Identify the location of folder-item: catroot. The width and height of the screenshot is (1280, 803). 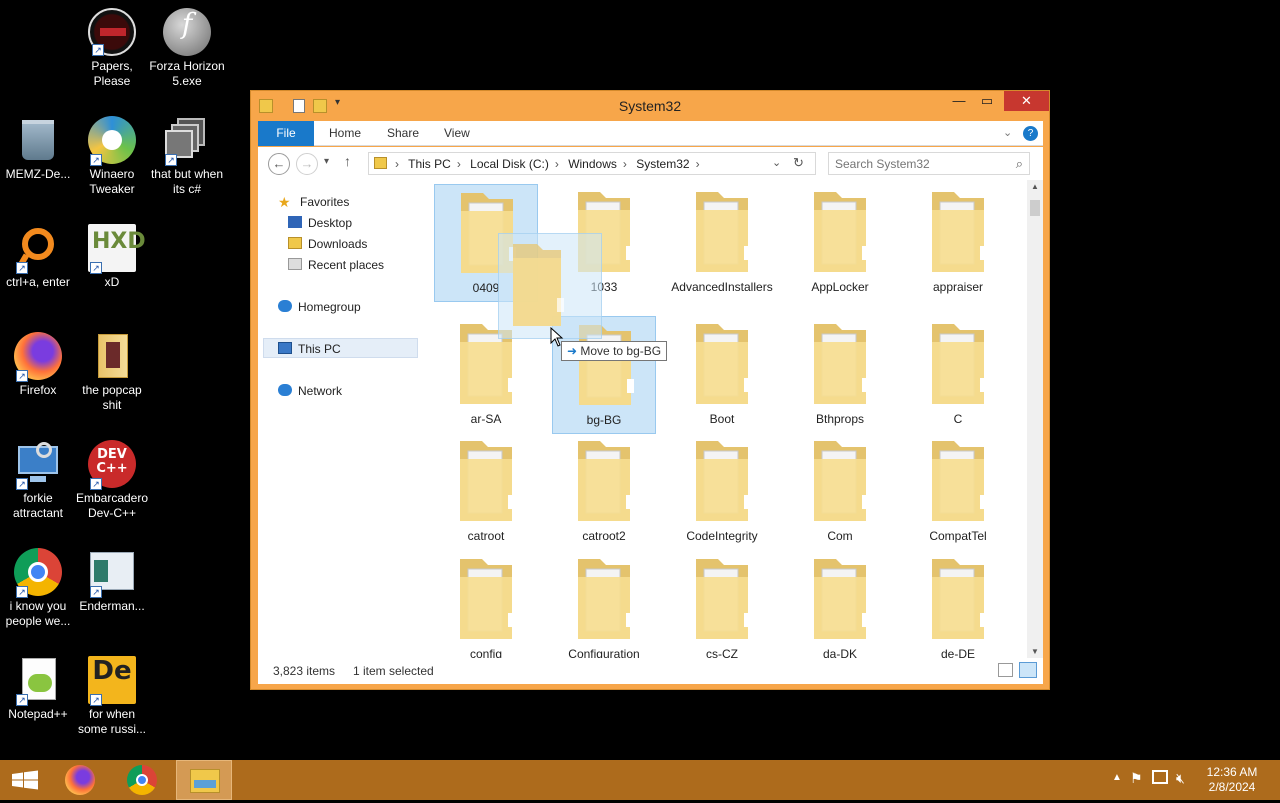
(486, 492).